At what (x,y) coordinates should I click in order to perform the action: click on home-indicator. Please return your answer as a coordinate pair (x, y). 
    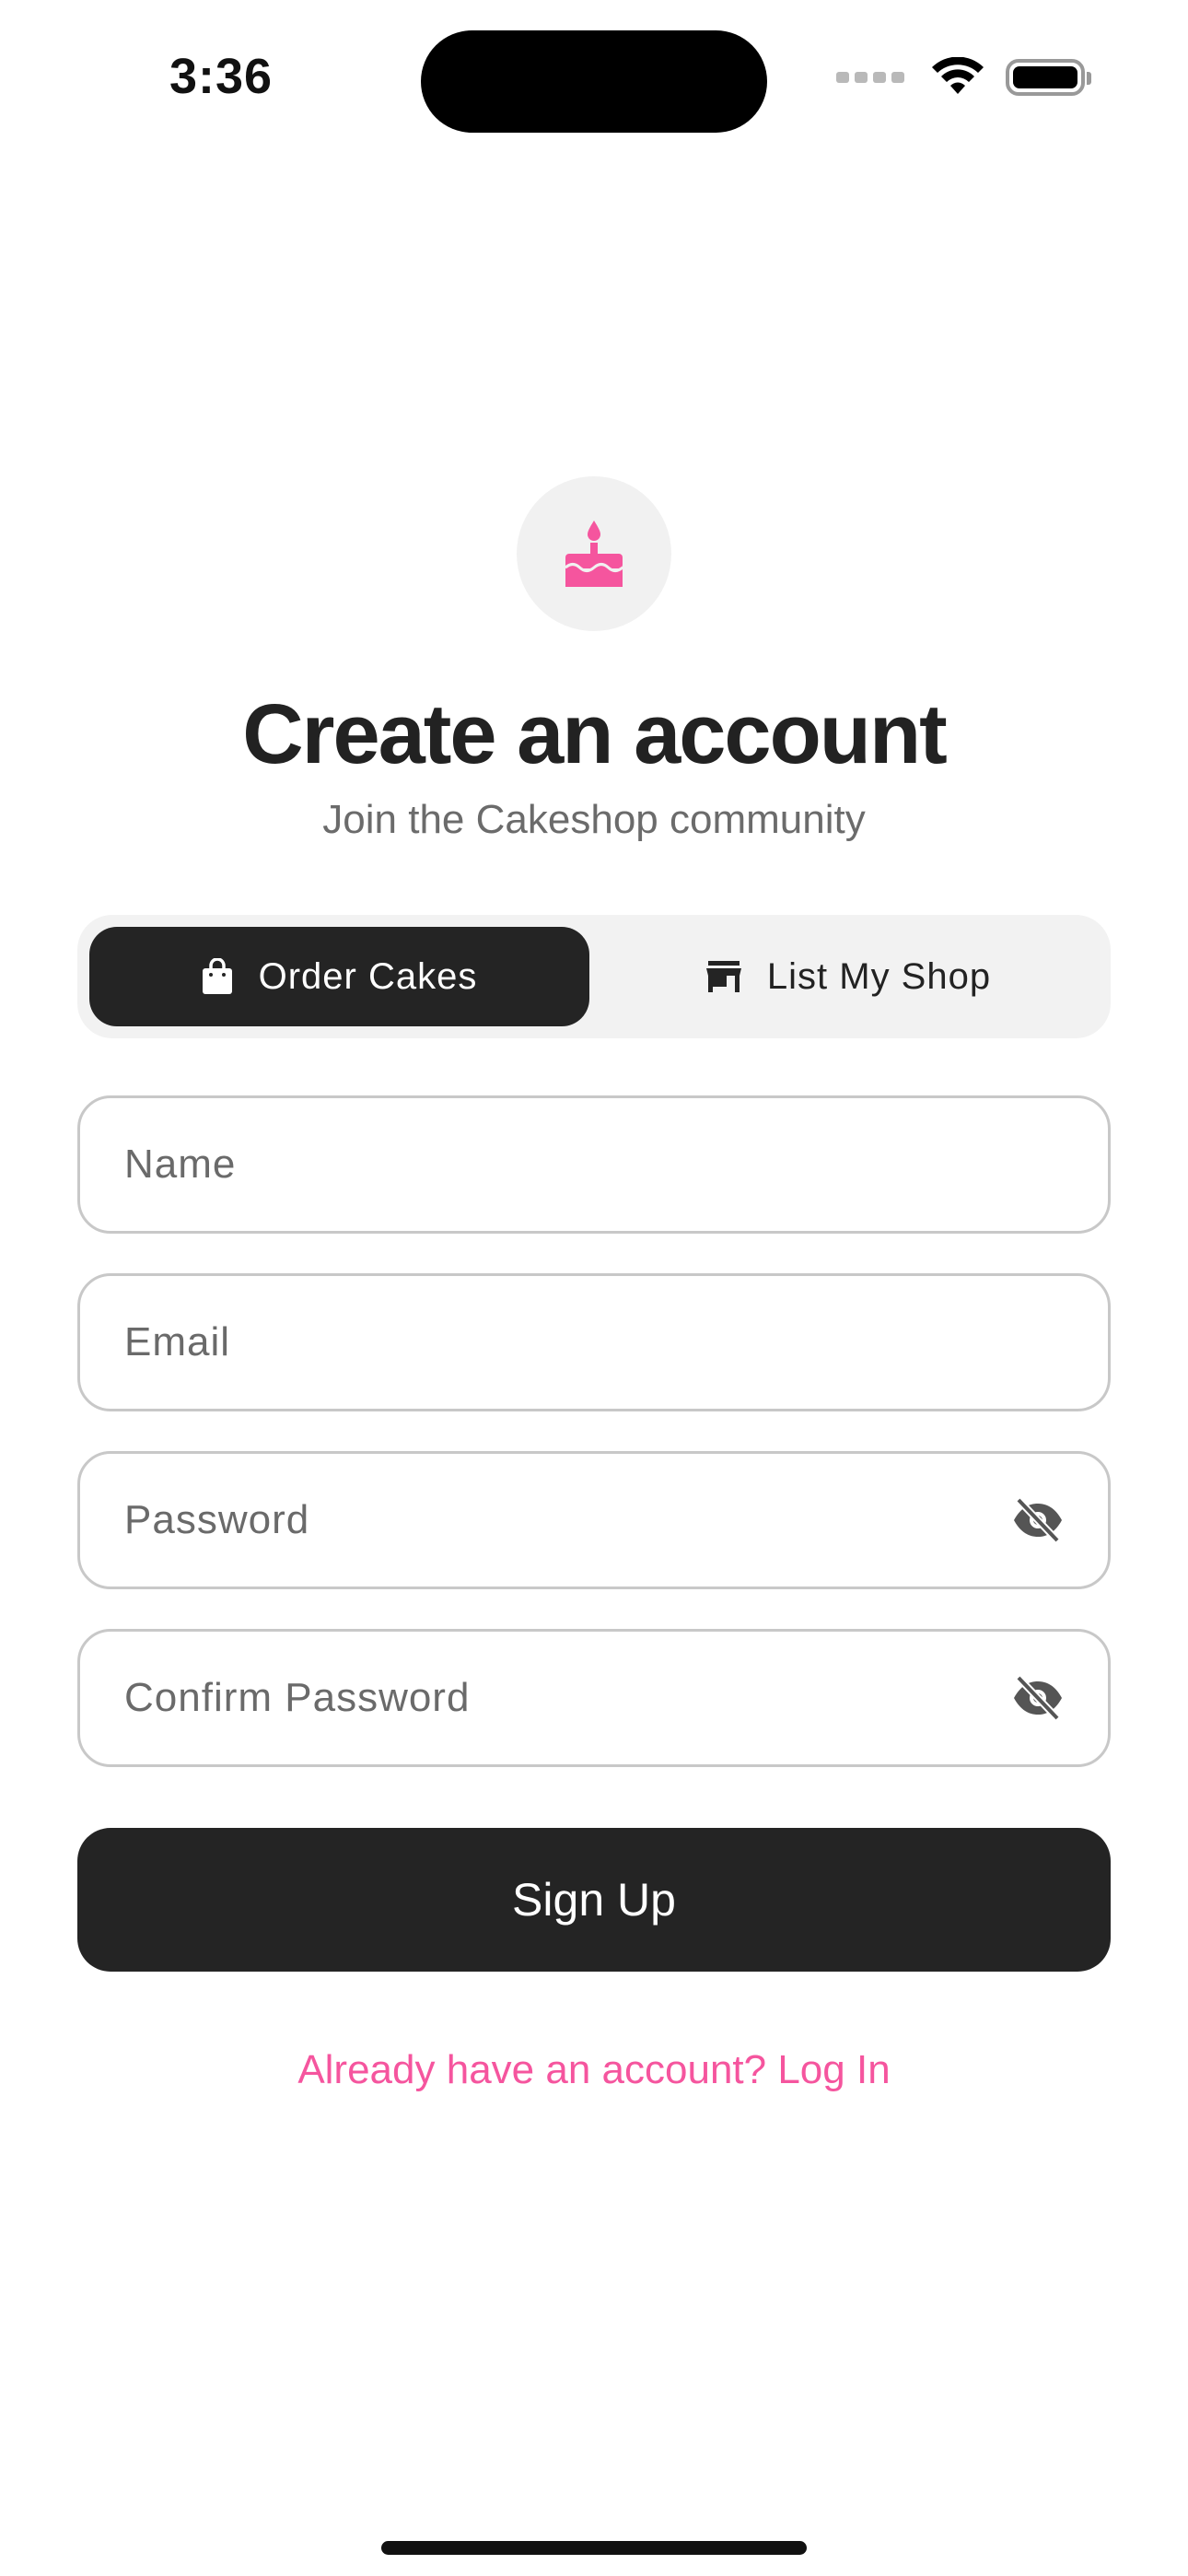
    Looking at the image, I should click on (594, 2548).